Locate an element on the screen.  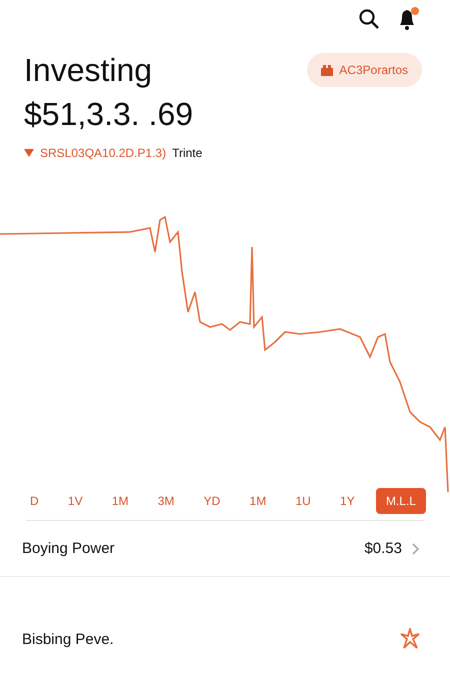
range-tab: M.L.L is located at coordinates (401, 501).